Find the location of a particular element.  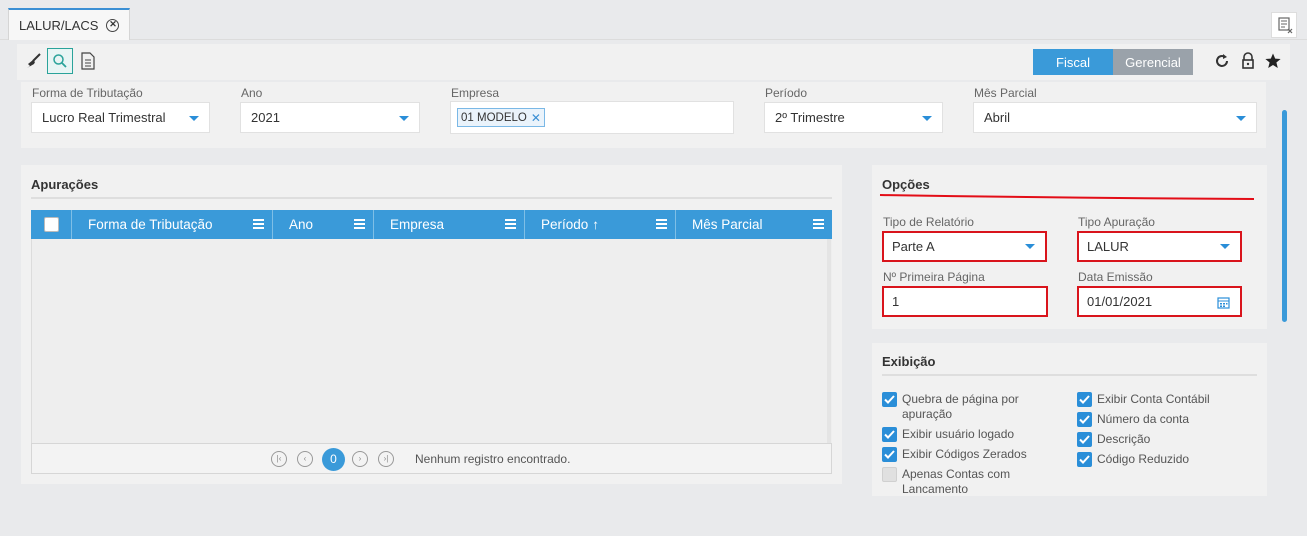

column-label: Período is located at coordinates (565, 224).